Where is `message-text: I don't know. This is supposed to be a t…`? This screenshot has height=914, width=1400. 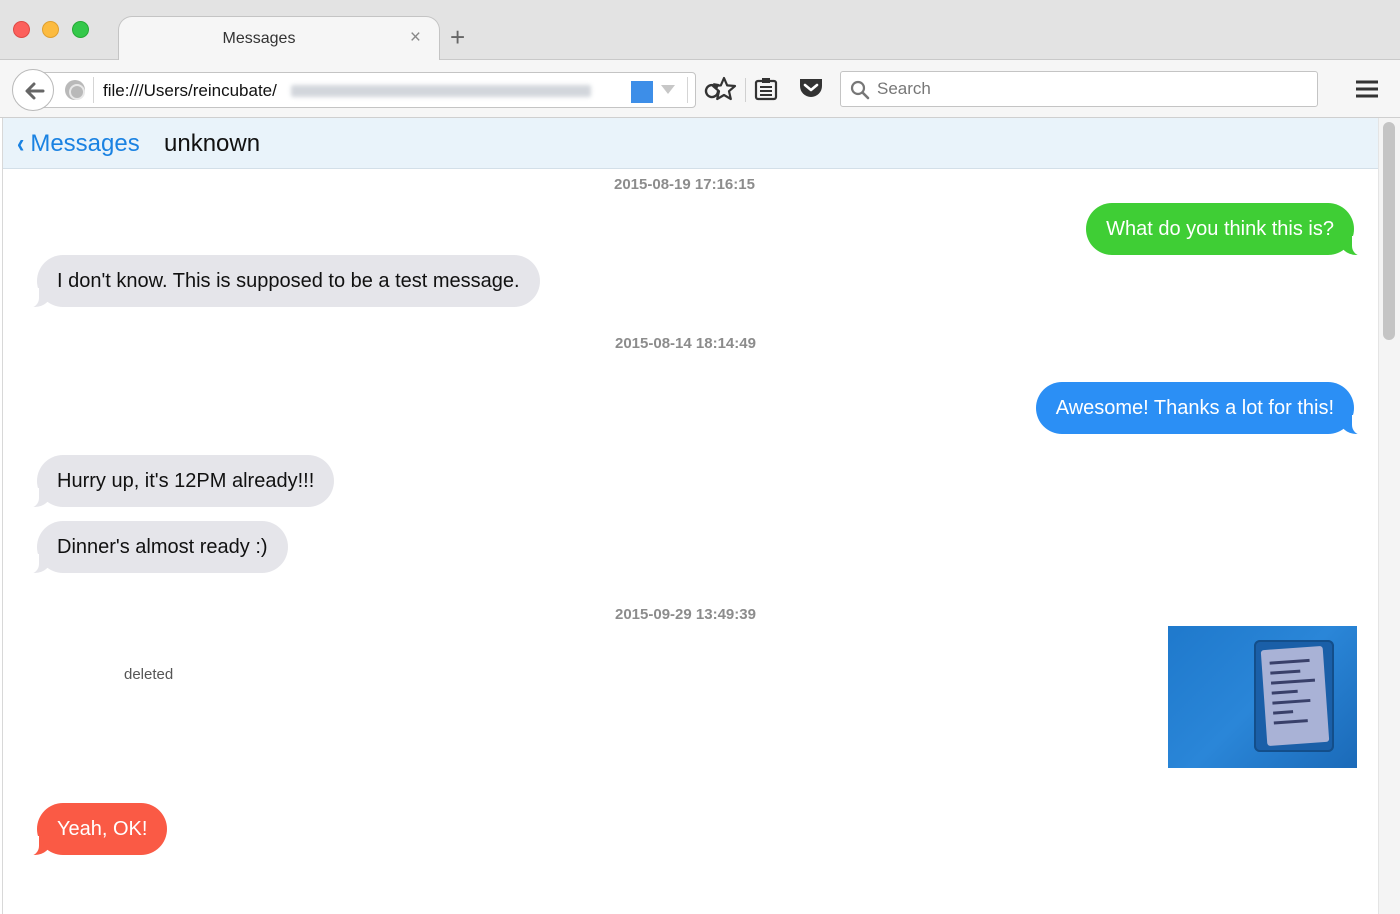
message-text: I don't know. This is supposed to be a t… is located at coordinates (288, 281).